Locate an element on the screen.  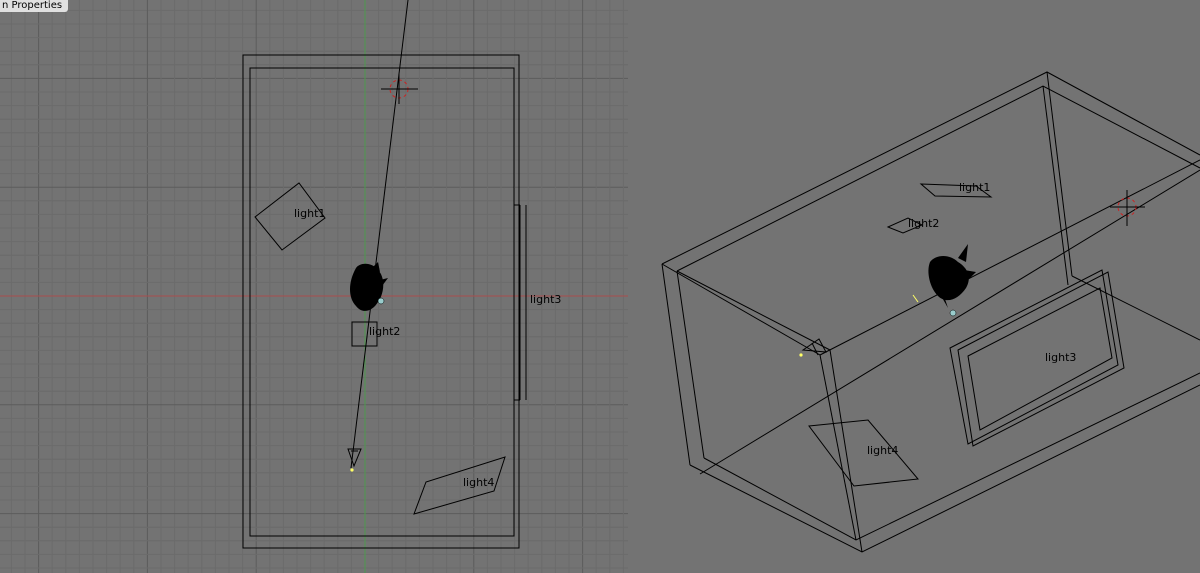
light1-object: light1 is located at coordinates (290, 216).